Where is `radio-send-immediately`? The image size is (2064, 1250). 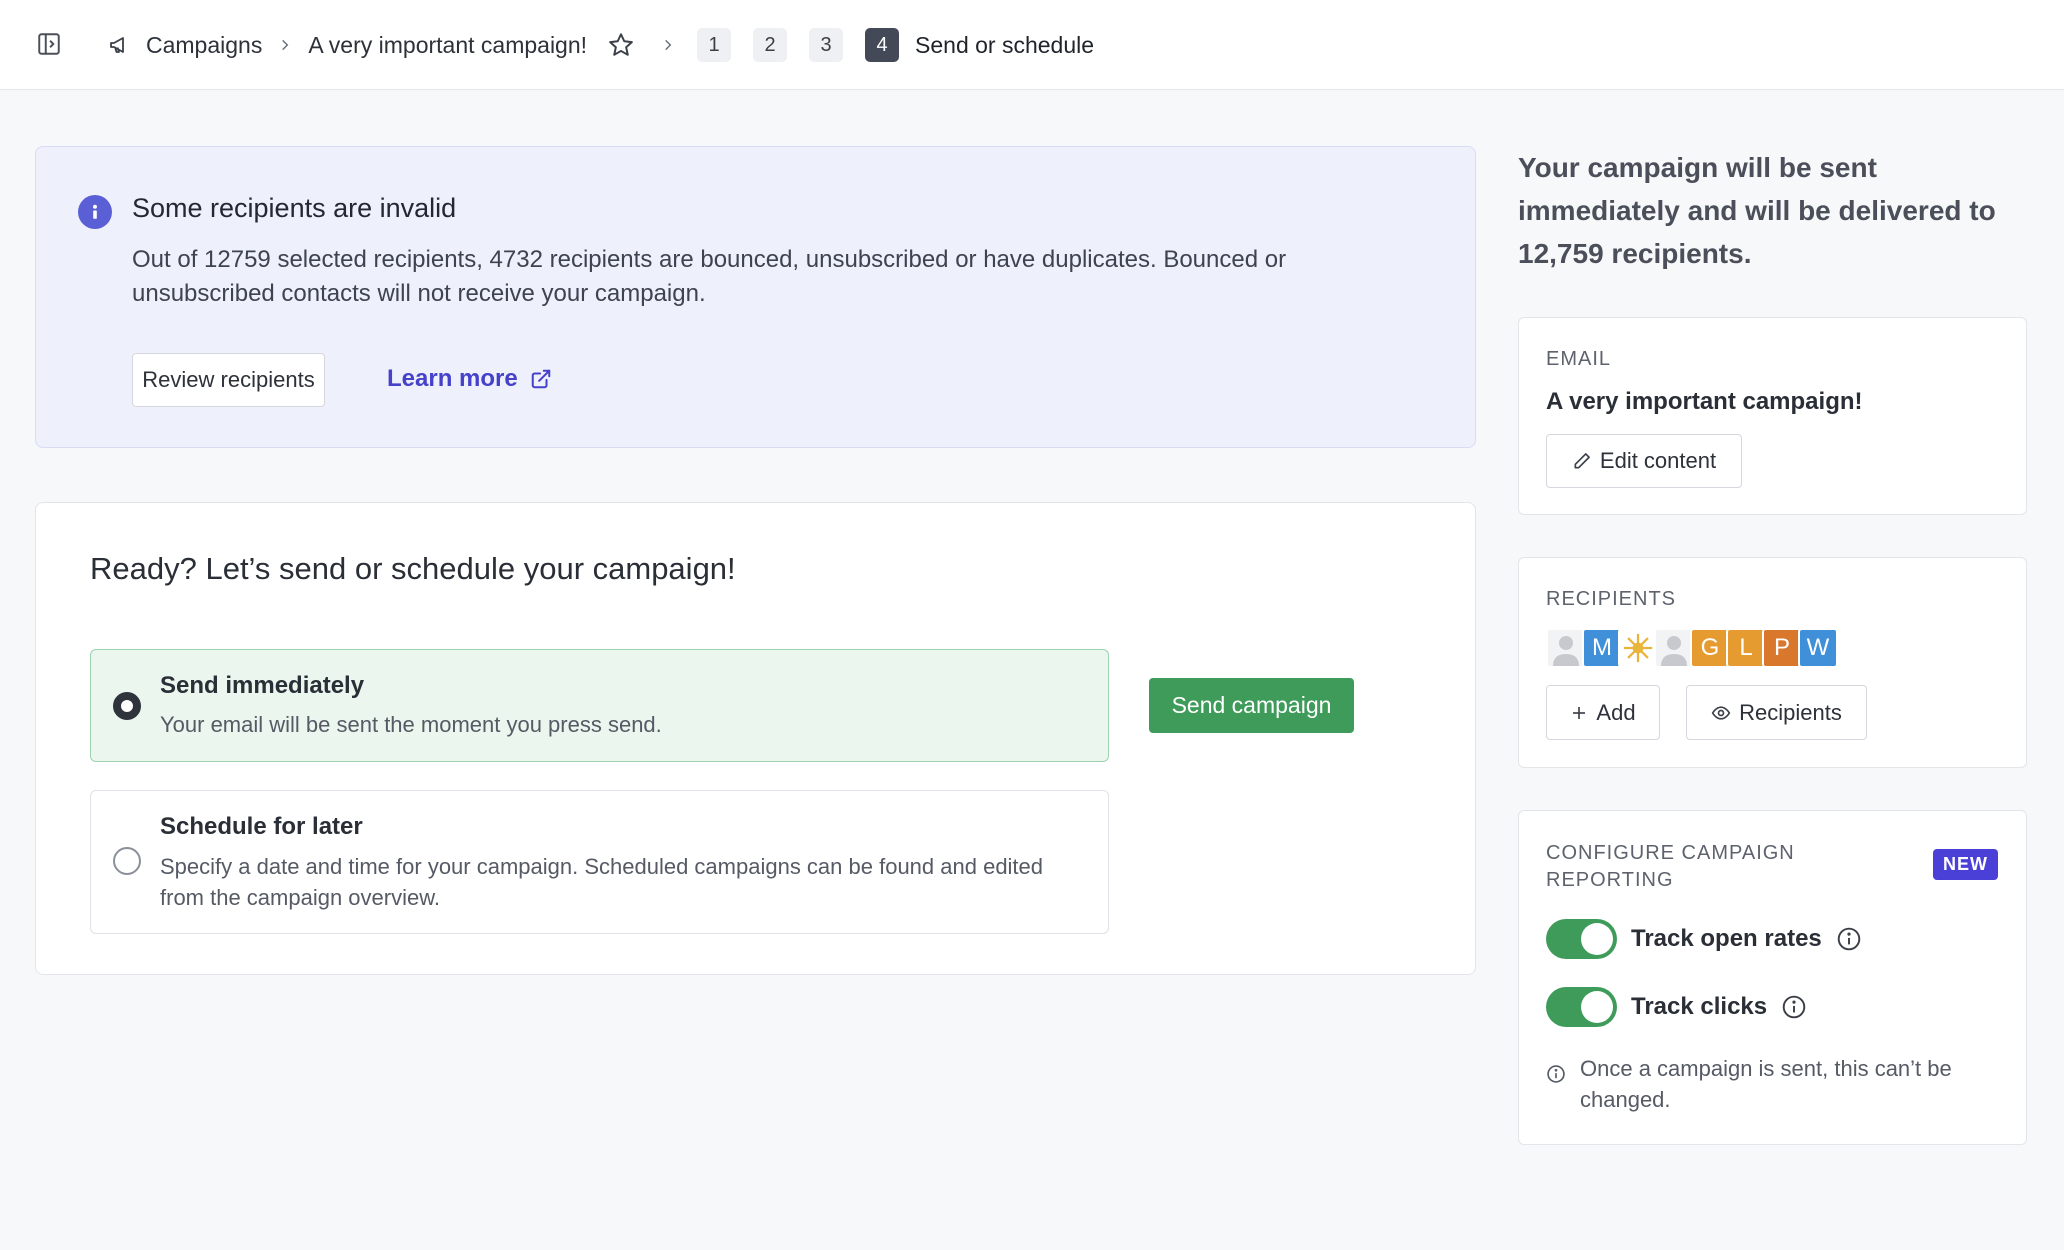
radio-send-immediately is located at coordinates (127, 706).